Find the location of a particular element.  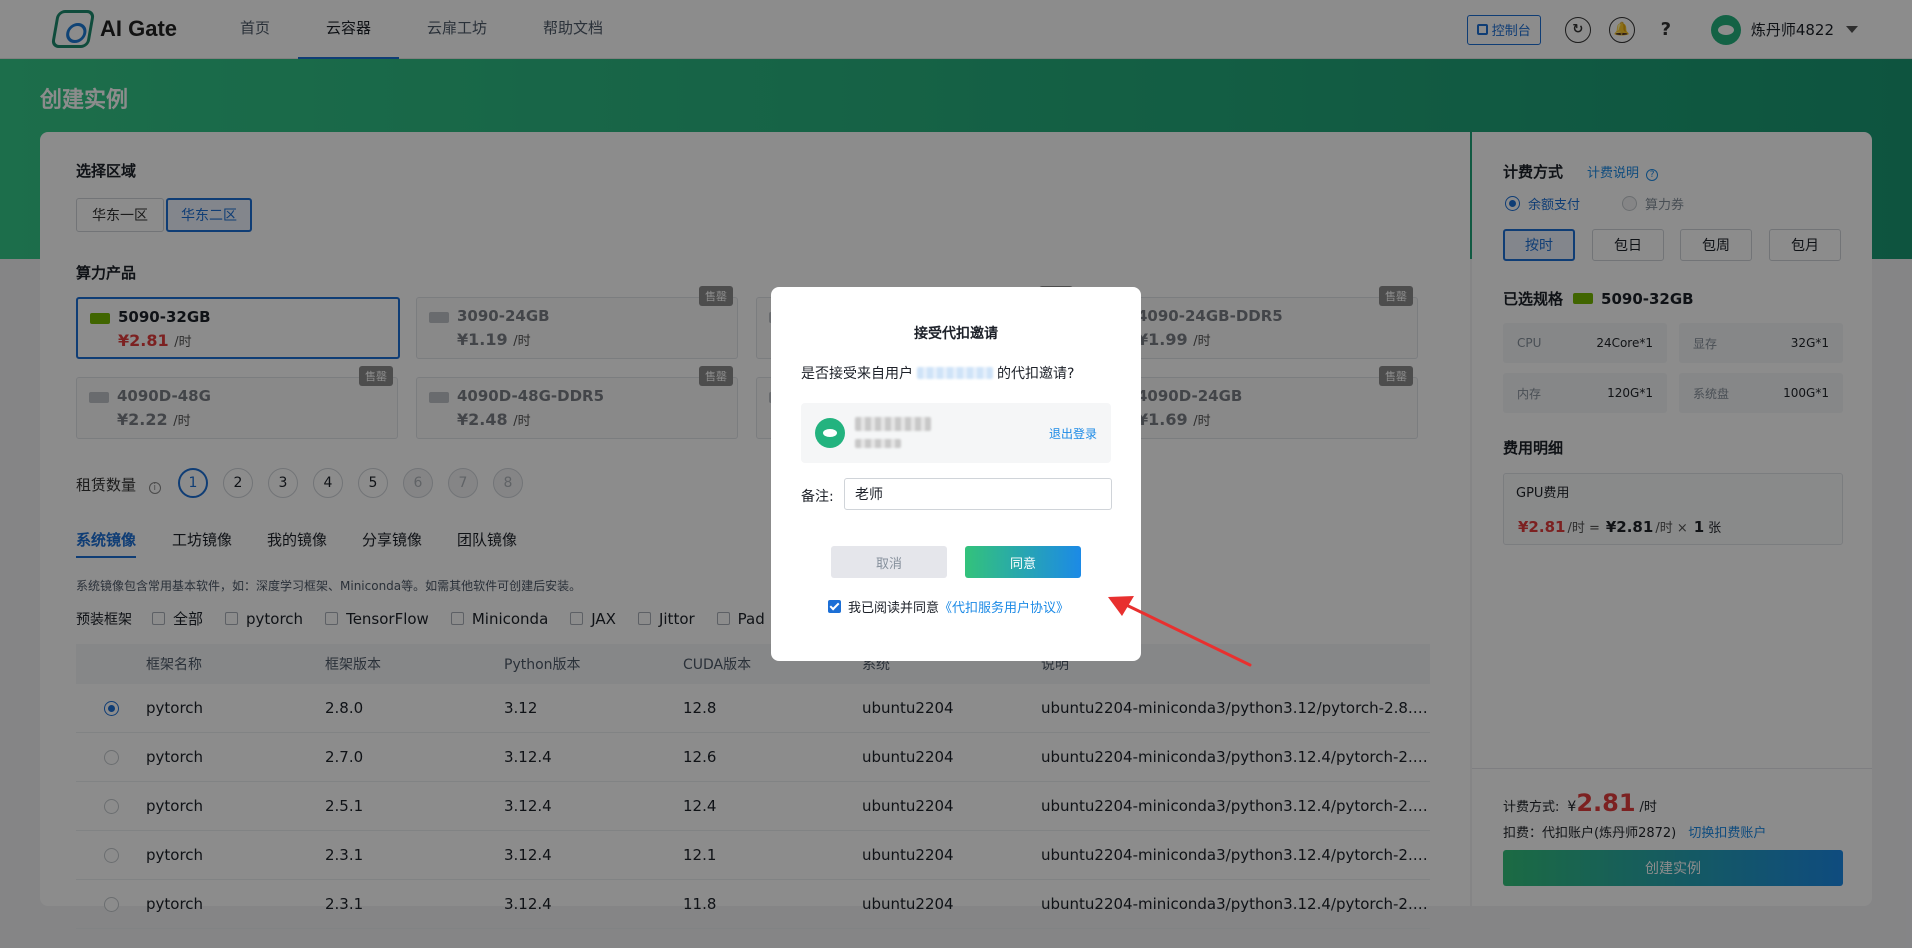

agreement-prefix: 我已阅读并同意 is located at coordinates (894, 608).